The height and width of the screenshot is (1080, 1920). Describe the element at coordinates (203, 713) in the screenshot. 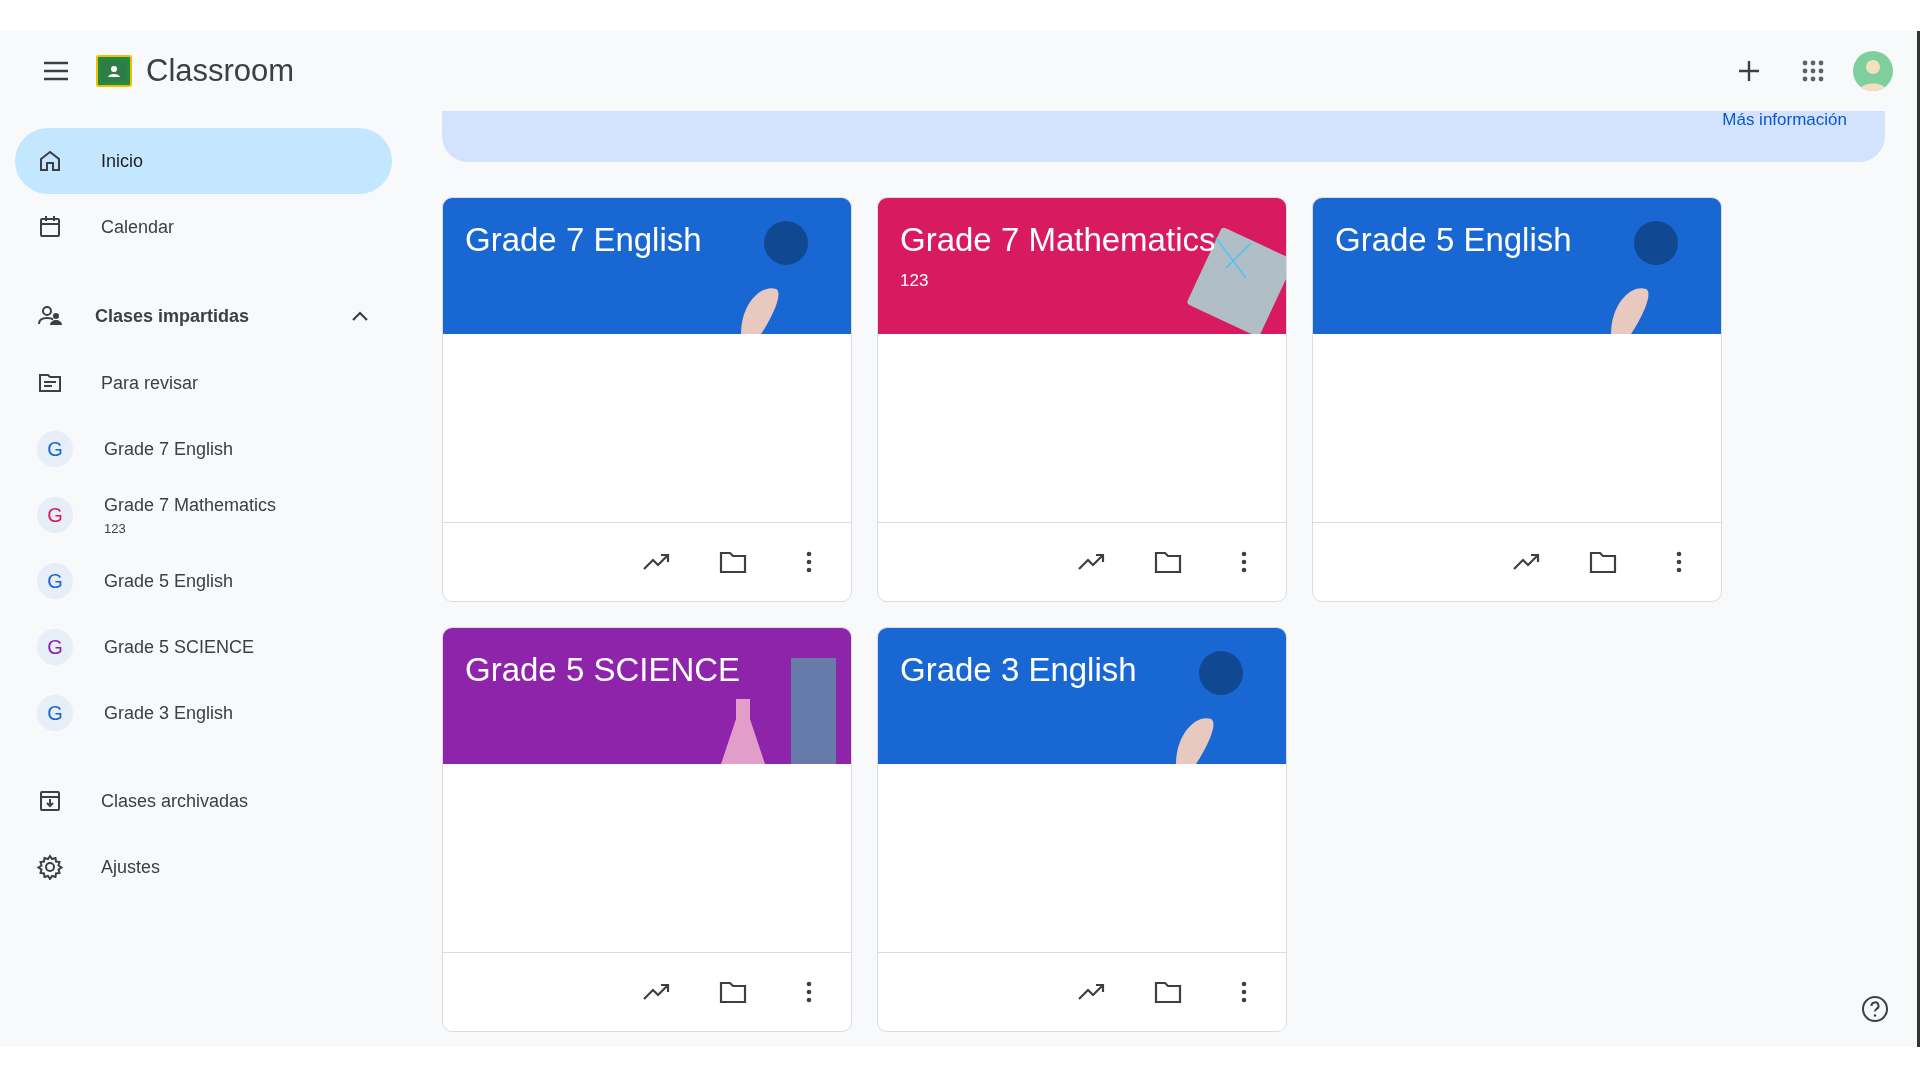

I see `class-nav-item: G Grade 3 English` at that location.